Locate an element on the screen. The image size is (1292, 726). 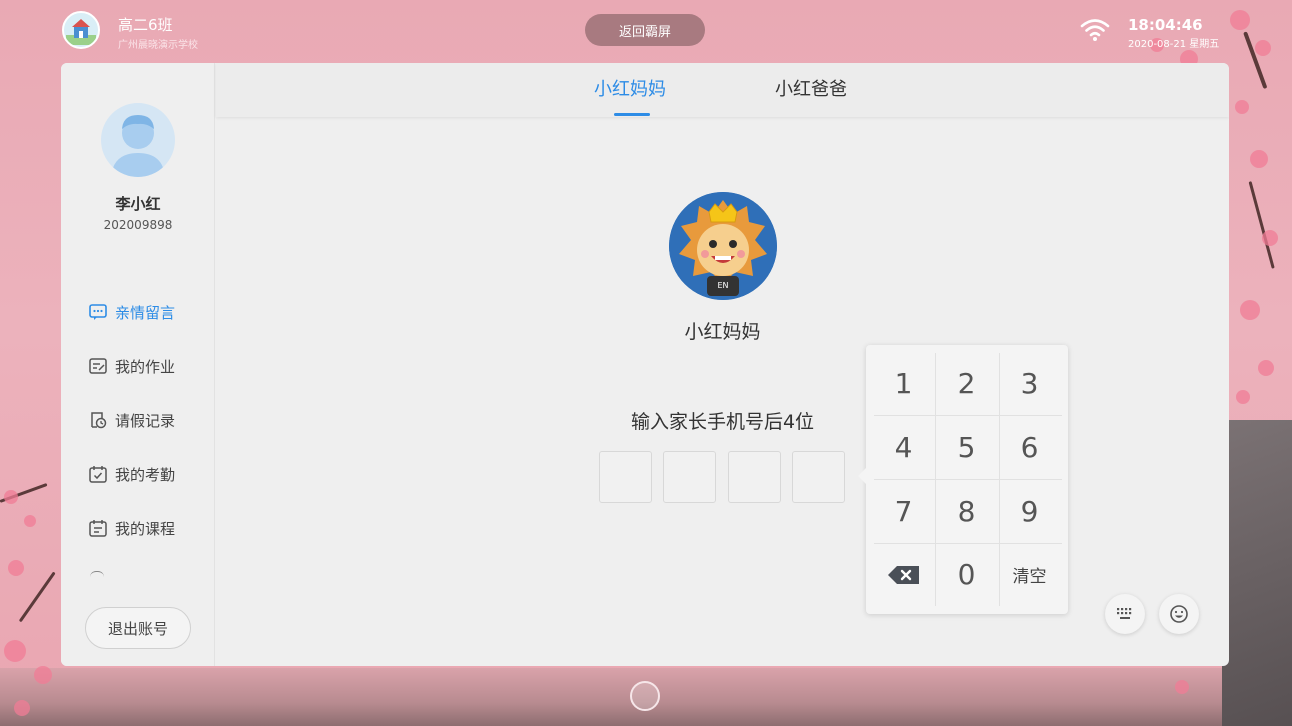
student-avatar is located at coordinates (138, 140).